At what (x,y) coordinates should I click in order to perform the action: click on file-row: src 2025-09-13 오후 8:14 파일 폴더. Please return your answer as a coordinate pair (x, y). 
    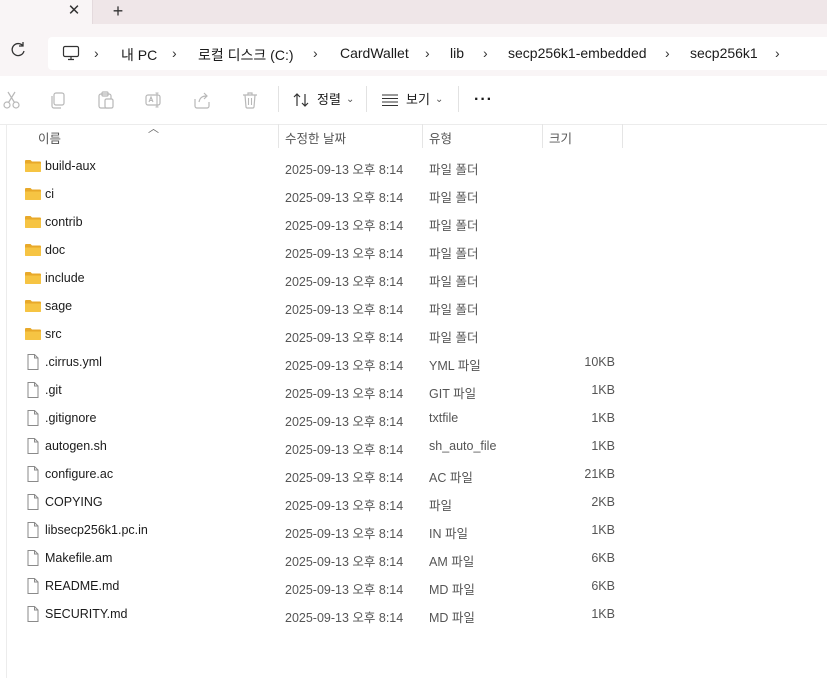
    Looking at the image, I should click on (413, 334).